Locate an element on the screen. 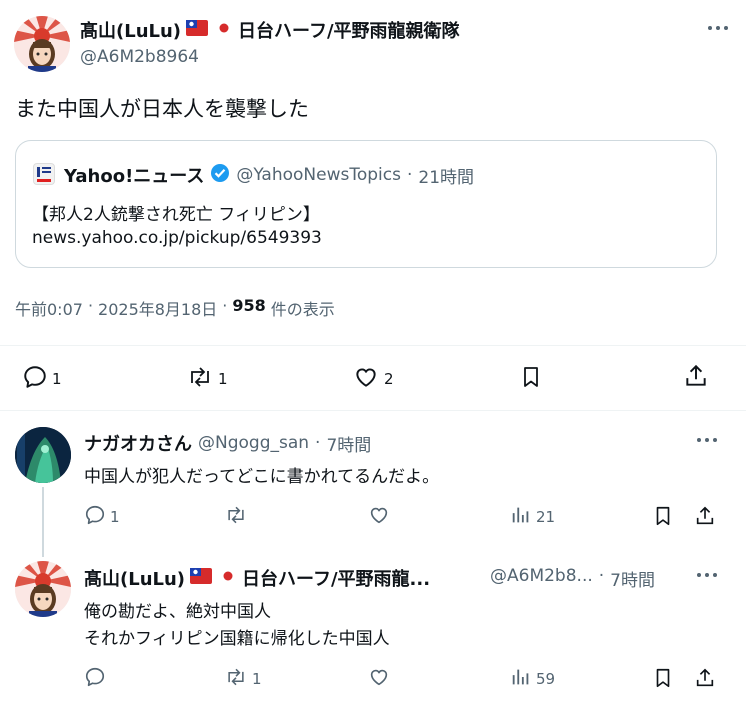  views-label: 件の表示 is located at coordinates (302, 309).